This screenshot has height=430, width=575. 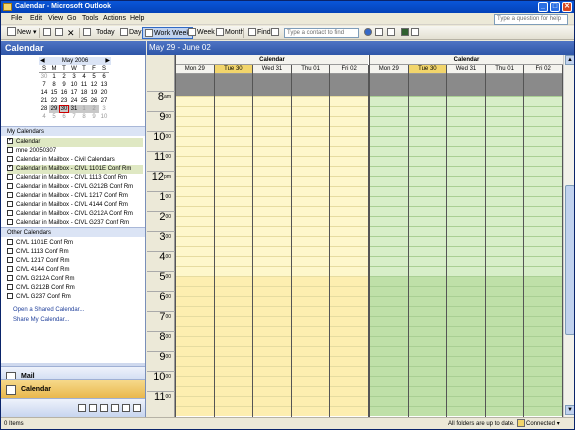 I want to click on date-cell: 2, so click(x=64, y=77).